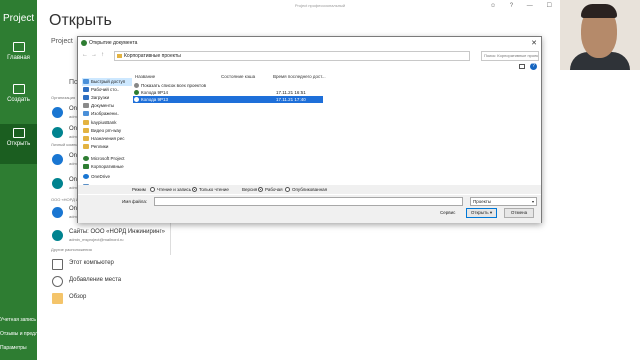 Image resolution: width=640 pixels, height=360 pixels. Describe the element at coordinates (100, 97) in the screenshot. I see `nav-label: Загрузки` at that location.